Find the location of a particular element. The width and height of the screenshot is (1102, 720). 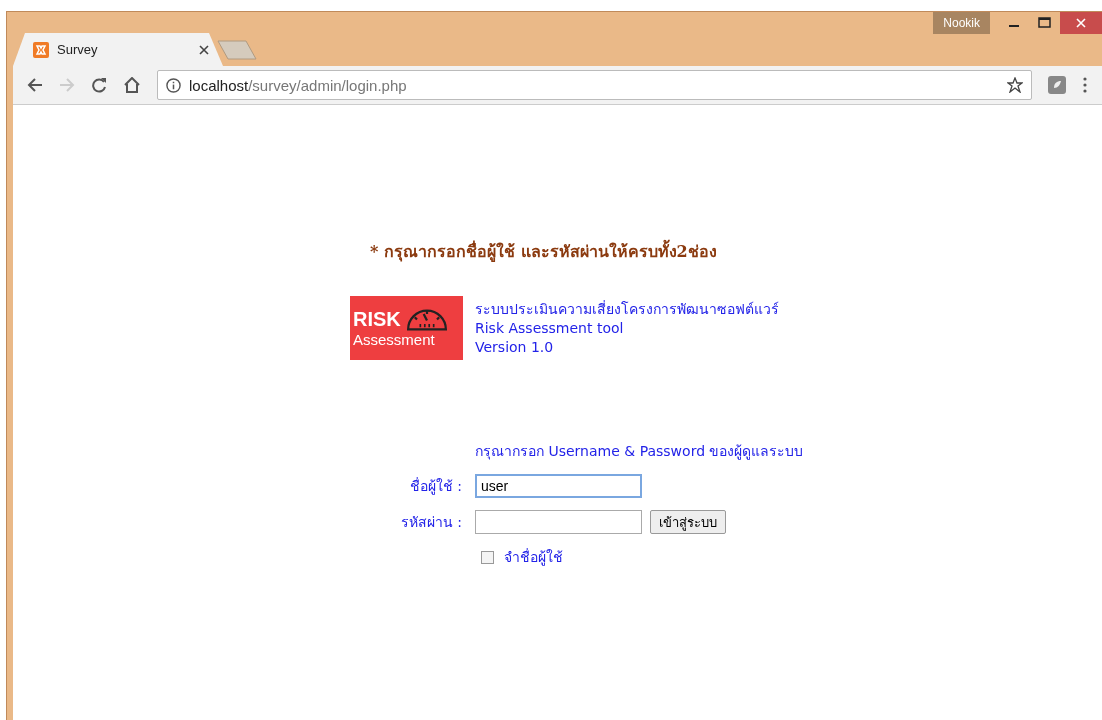

warning-message: * กรุณากรอกชื่อผู้ใช้ และรหัสผ่านให้ครบทั้ง2ช่อง is located at coordinates (736, 251).